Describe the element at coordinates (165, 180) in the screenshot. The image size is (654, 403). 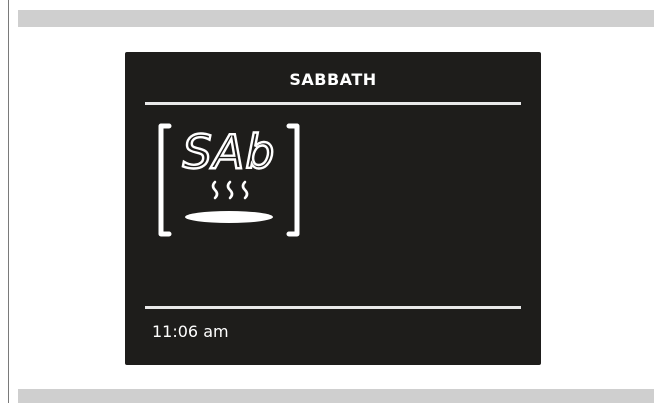
I see `left-bracket-icon` at that location.